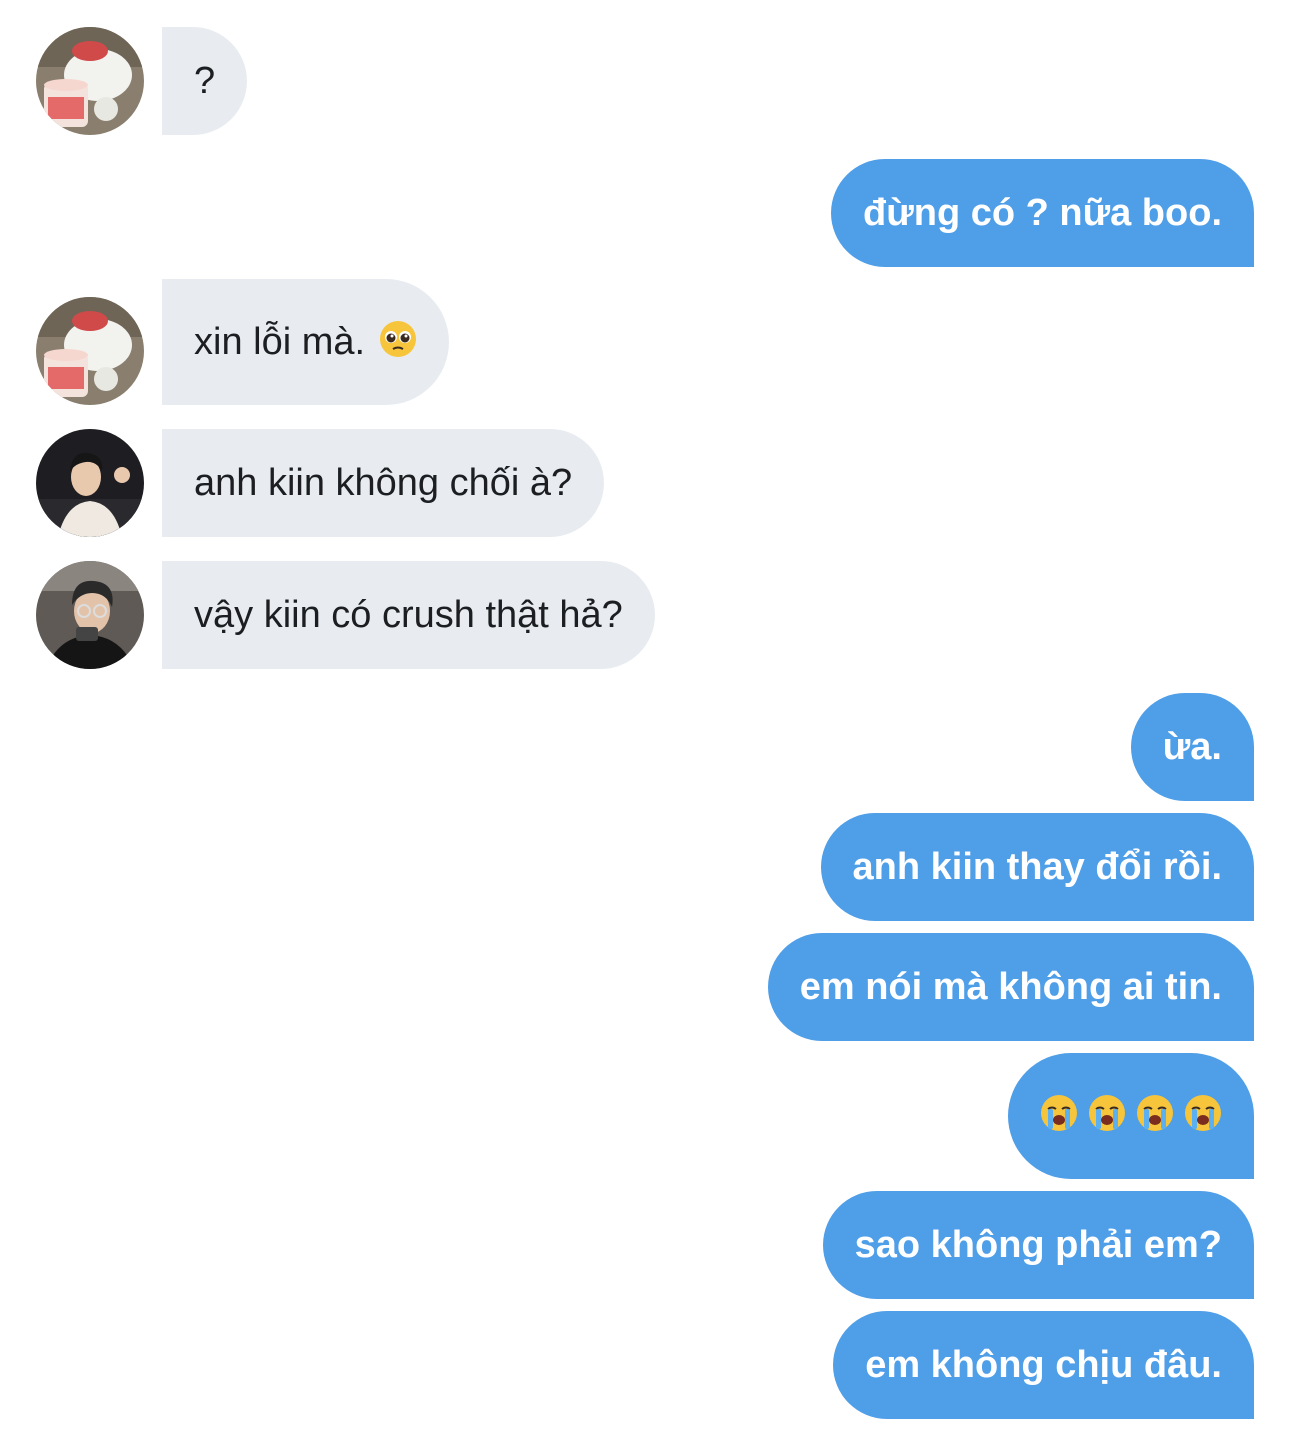  I want to click on message-text: anh kiin không chối à?, so click(383, 483).